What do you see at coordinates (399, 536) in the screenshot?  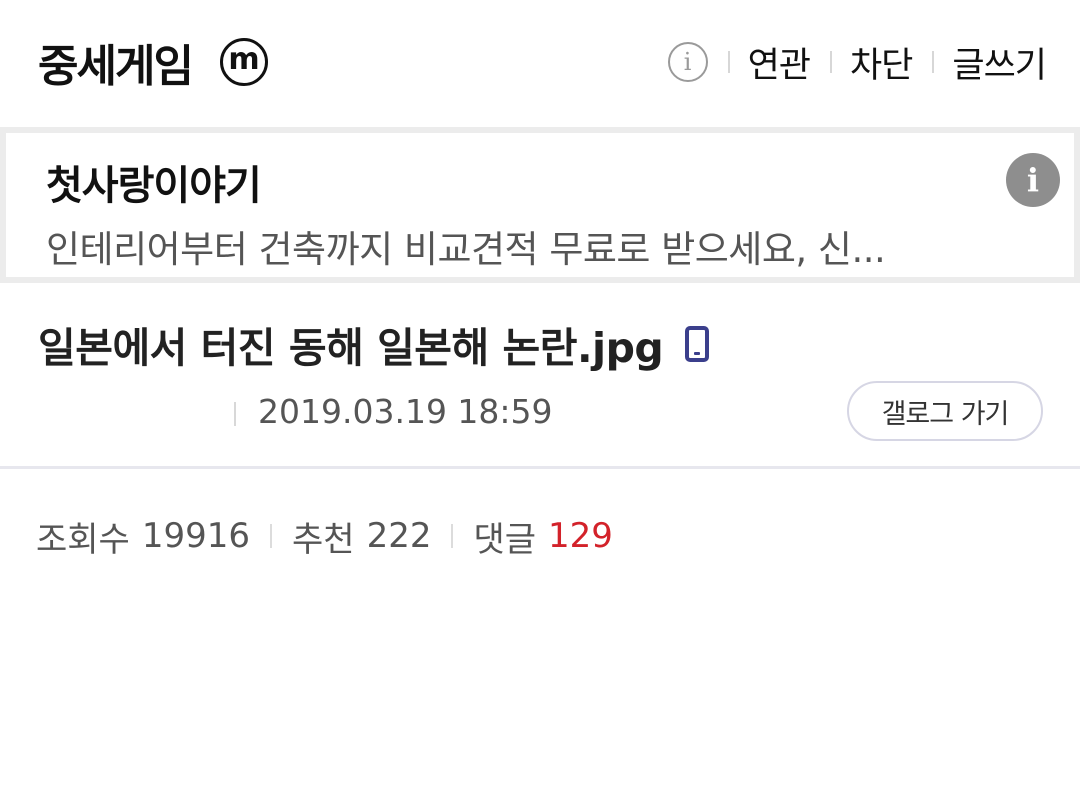 I see `recommend-count: 222` at bounding box center [399, 536].